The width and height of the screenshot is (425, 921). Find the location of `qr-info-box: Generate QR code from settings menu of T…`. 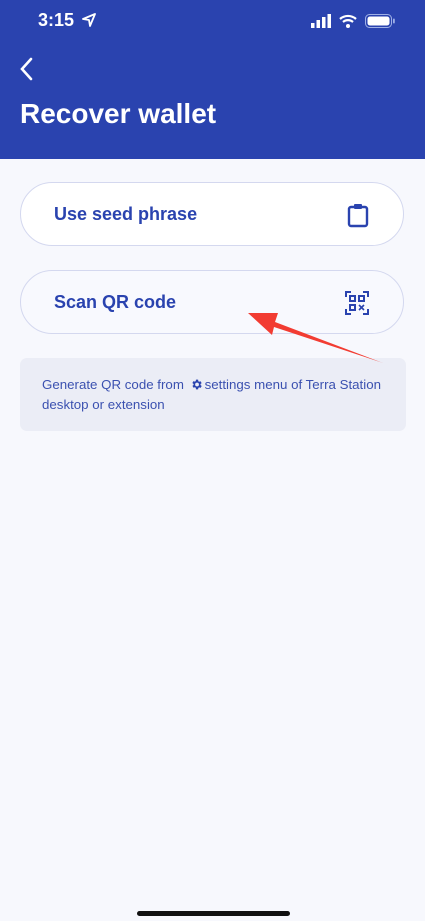

qr-info-box: Generate QR code from settings menu of T… is located at coordinates (213, 394).